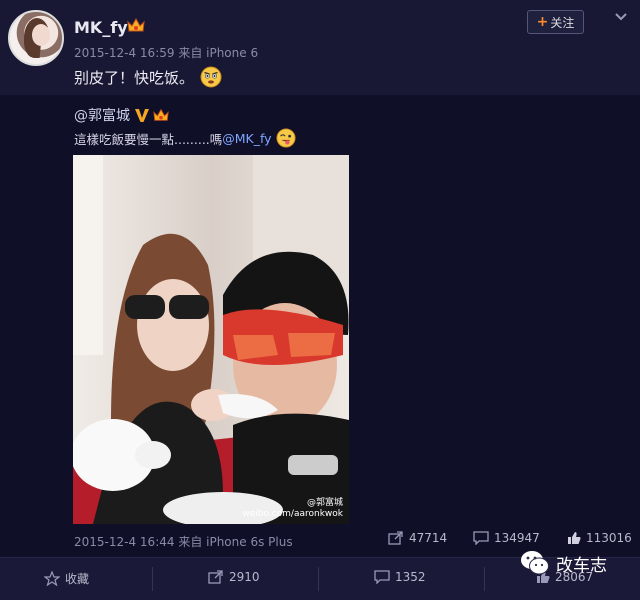 The height and width of the screenshot is (600, 640). Describe the element at coordinates (148, 139) in the screenshot. I see `repost-text-content: 這樣吃飯要慢一點.........嗎` at that location.